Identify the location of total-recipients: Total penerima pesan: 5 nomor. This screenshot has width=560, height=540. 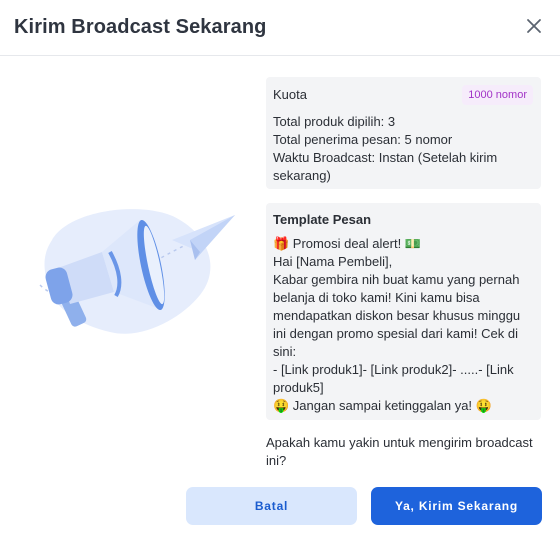
(363, 139).